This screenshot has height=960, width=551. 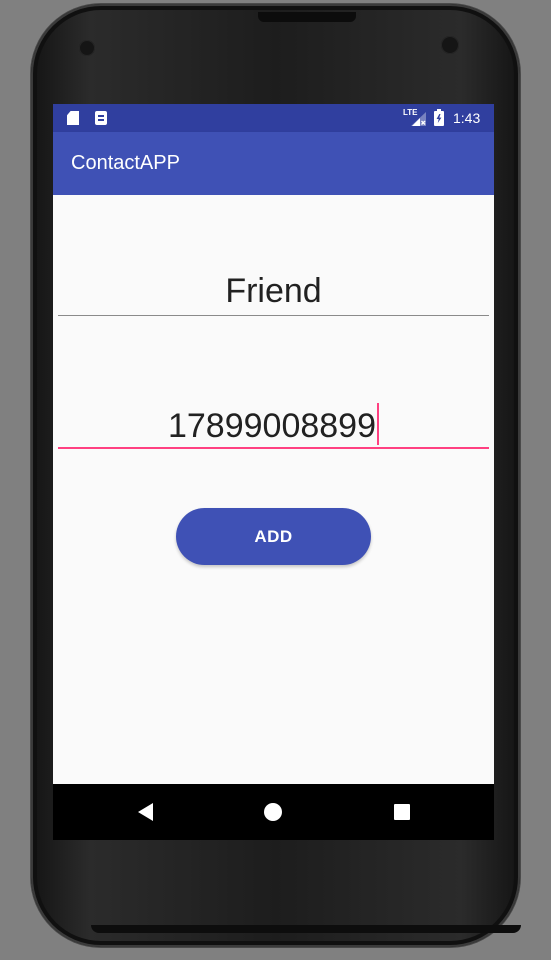 What do you see at coordinates (273, 118) in the screenshot?
I see `status-bar: LTE 1:43` at bounding box center [273, 118].